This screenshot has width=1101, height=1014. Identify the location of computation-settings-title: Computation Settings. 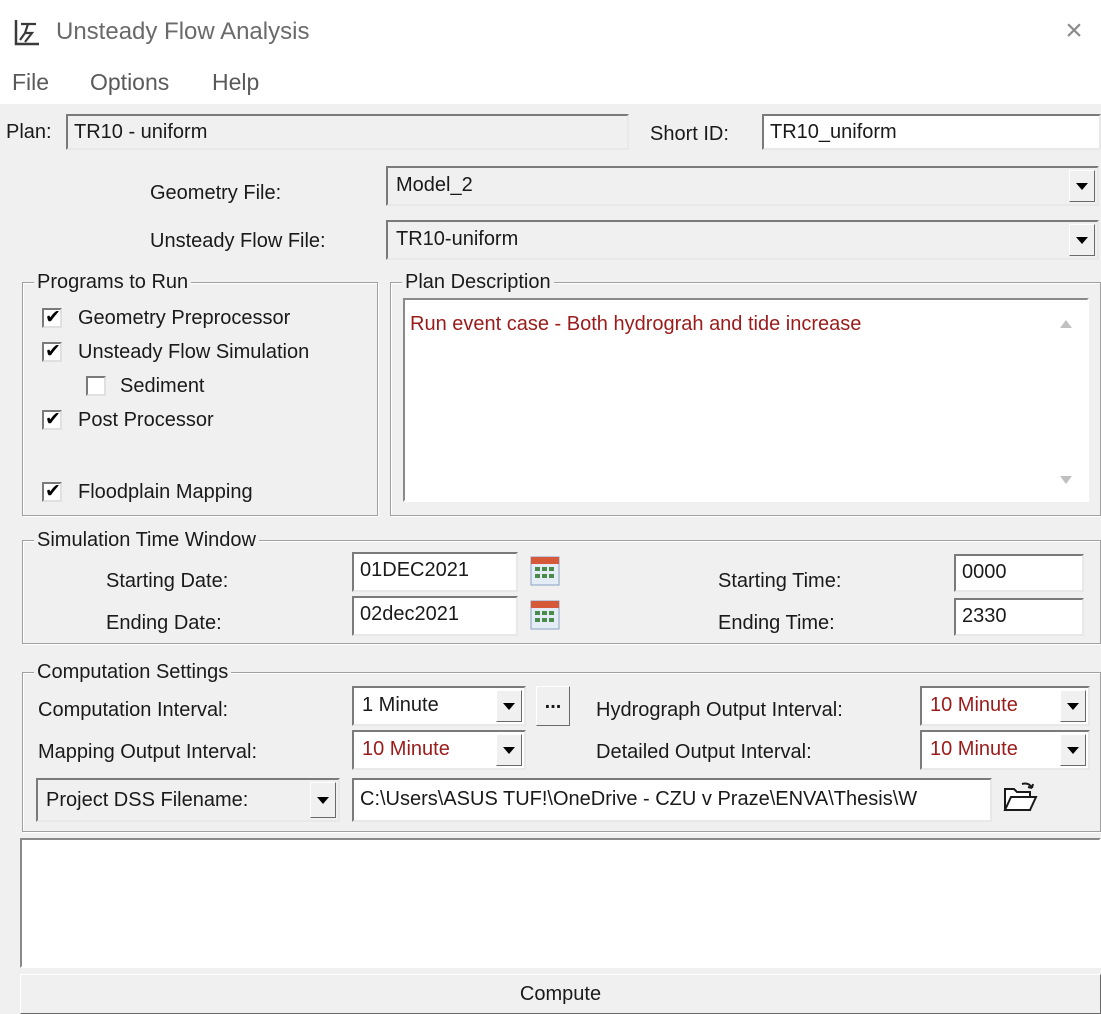
(133, 672).